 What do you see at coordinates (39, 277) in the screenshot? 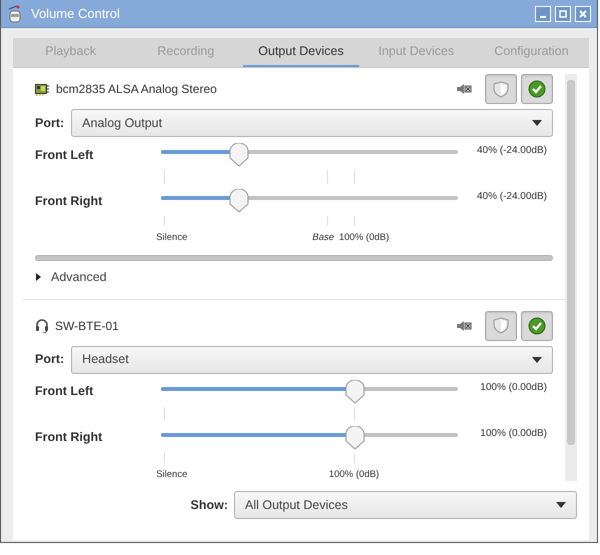
I see `expander-icon` at bounding box center [39, 277].